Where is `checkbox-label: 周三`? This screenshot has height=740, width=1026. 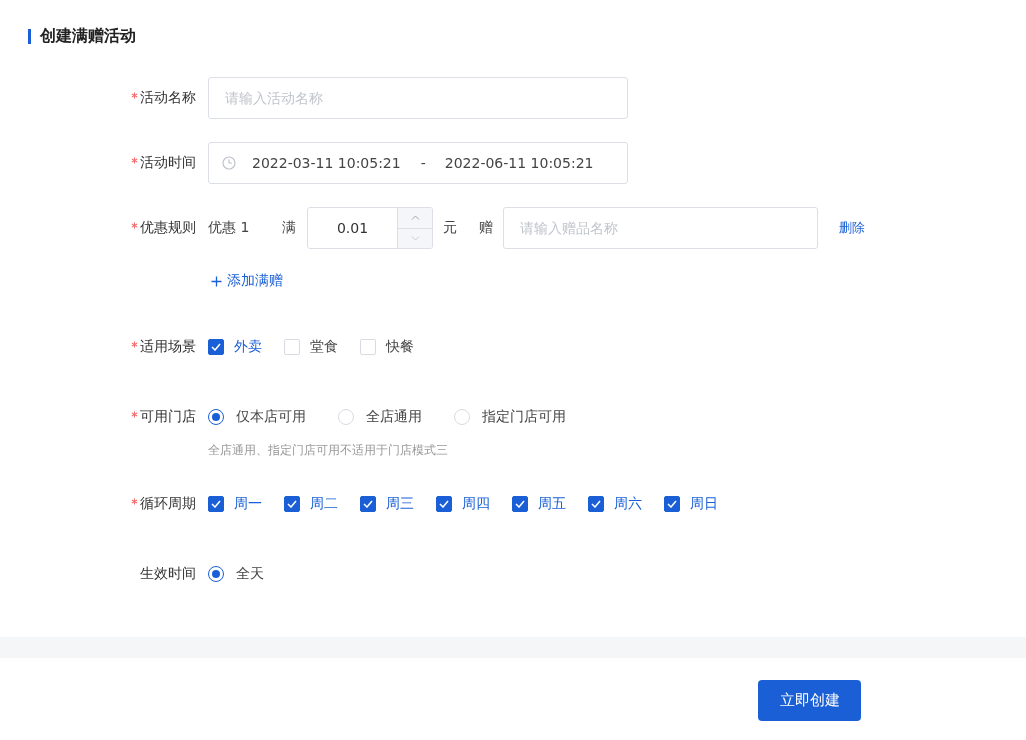 checkbox-label: 周三 is located at coordinates (400, 504).